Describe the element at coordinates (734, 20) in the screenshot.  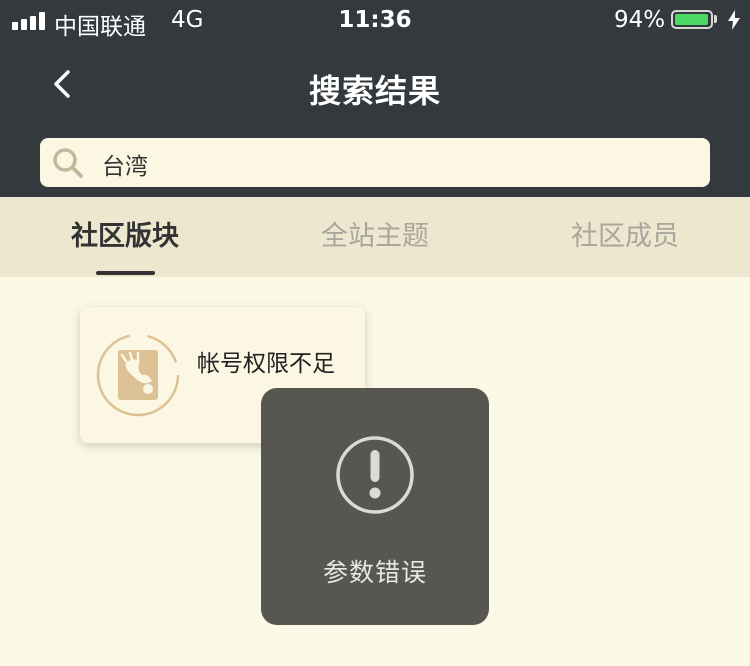
I see `charging-bolt-icon` at that location.